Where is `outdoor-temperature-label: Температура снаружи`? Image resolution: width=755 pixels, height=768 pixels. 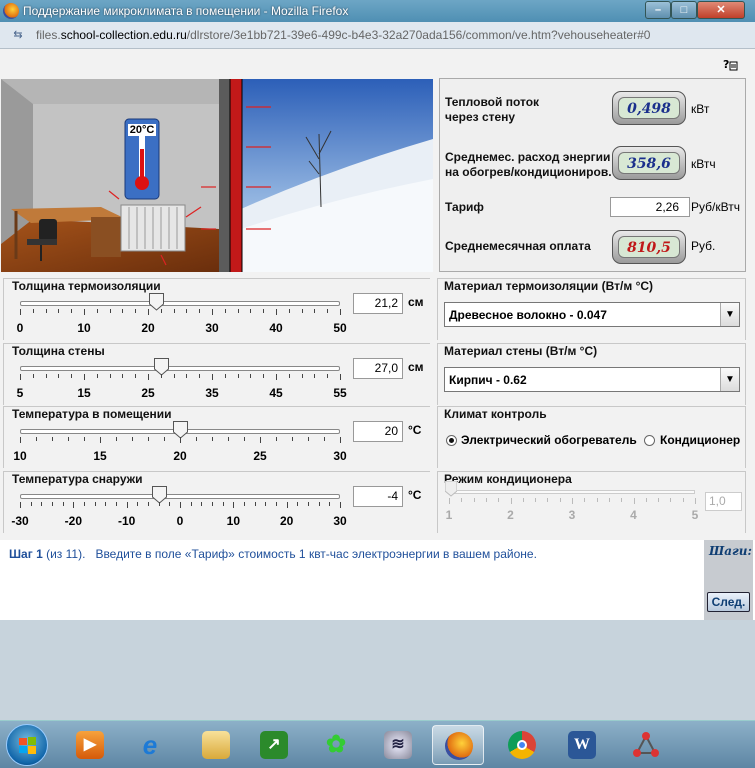
outdoor-temperature-label: Температура снаружи is located at coordinates (77, 479).